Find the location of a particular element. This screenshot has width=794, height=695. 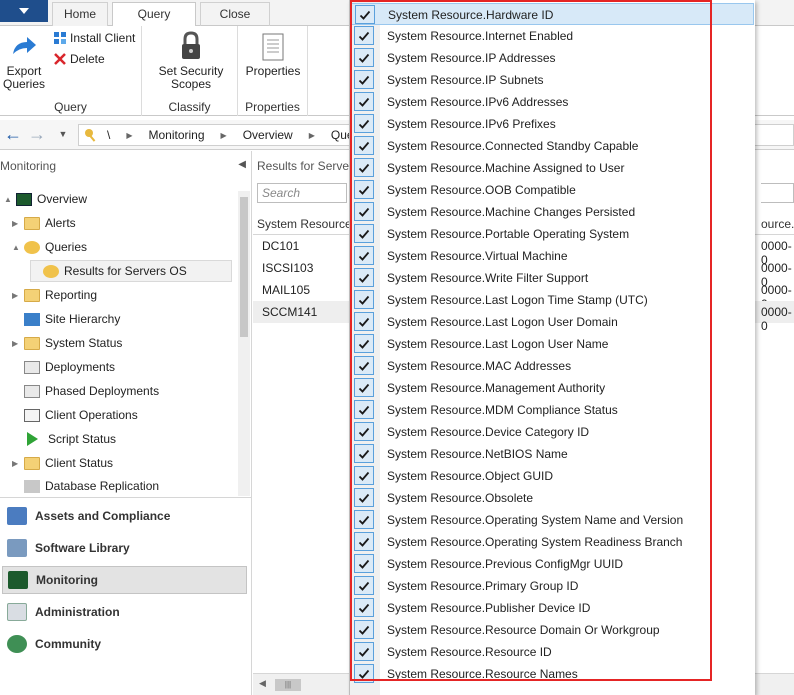

column-menu-item: System Resource.Resource Names is located at coordinates (552, 674).